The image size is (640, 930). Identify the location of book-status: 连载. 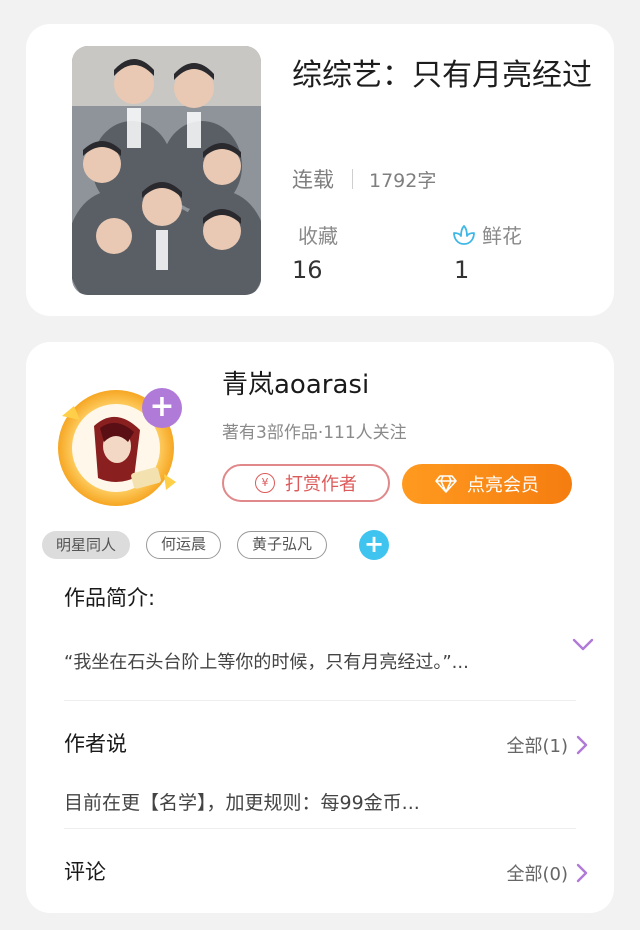
(313, 180).